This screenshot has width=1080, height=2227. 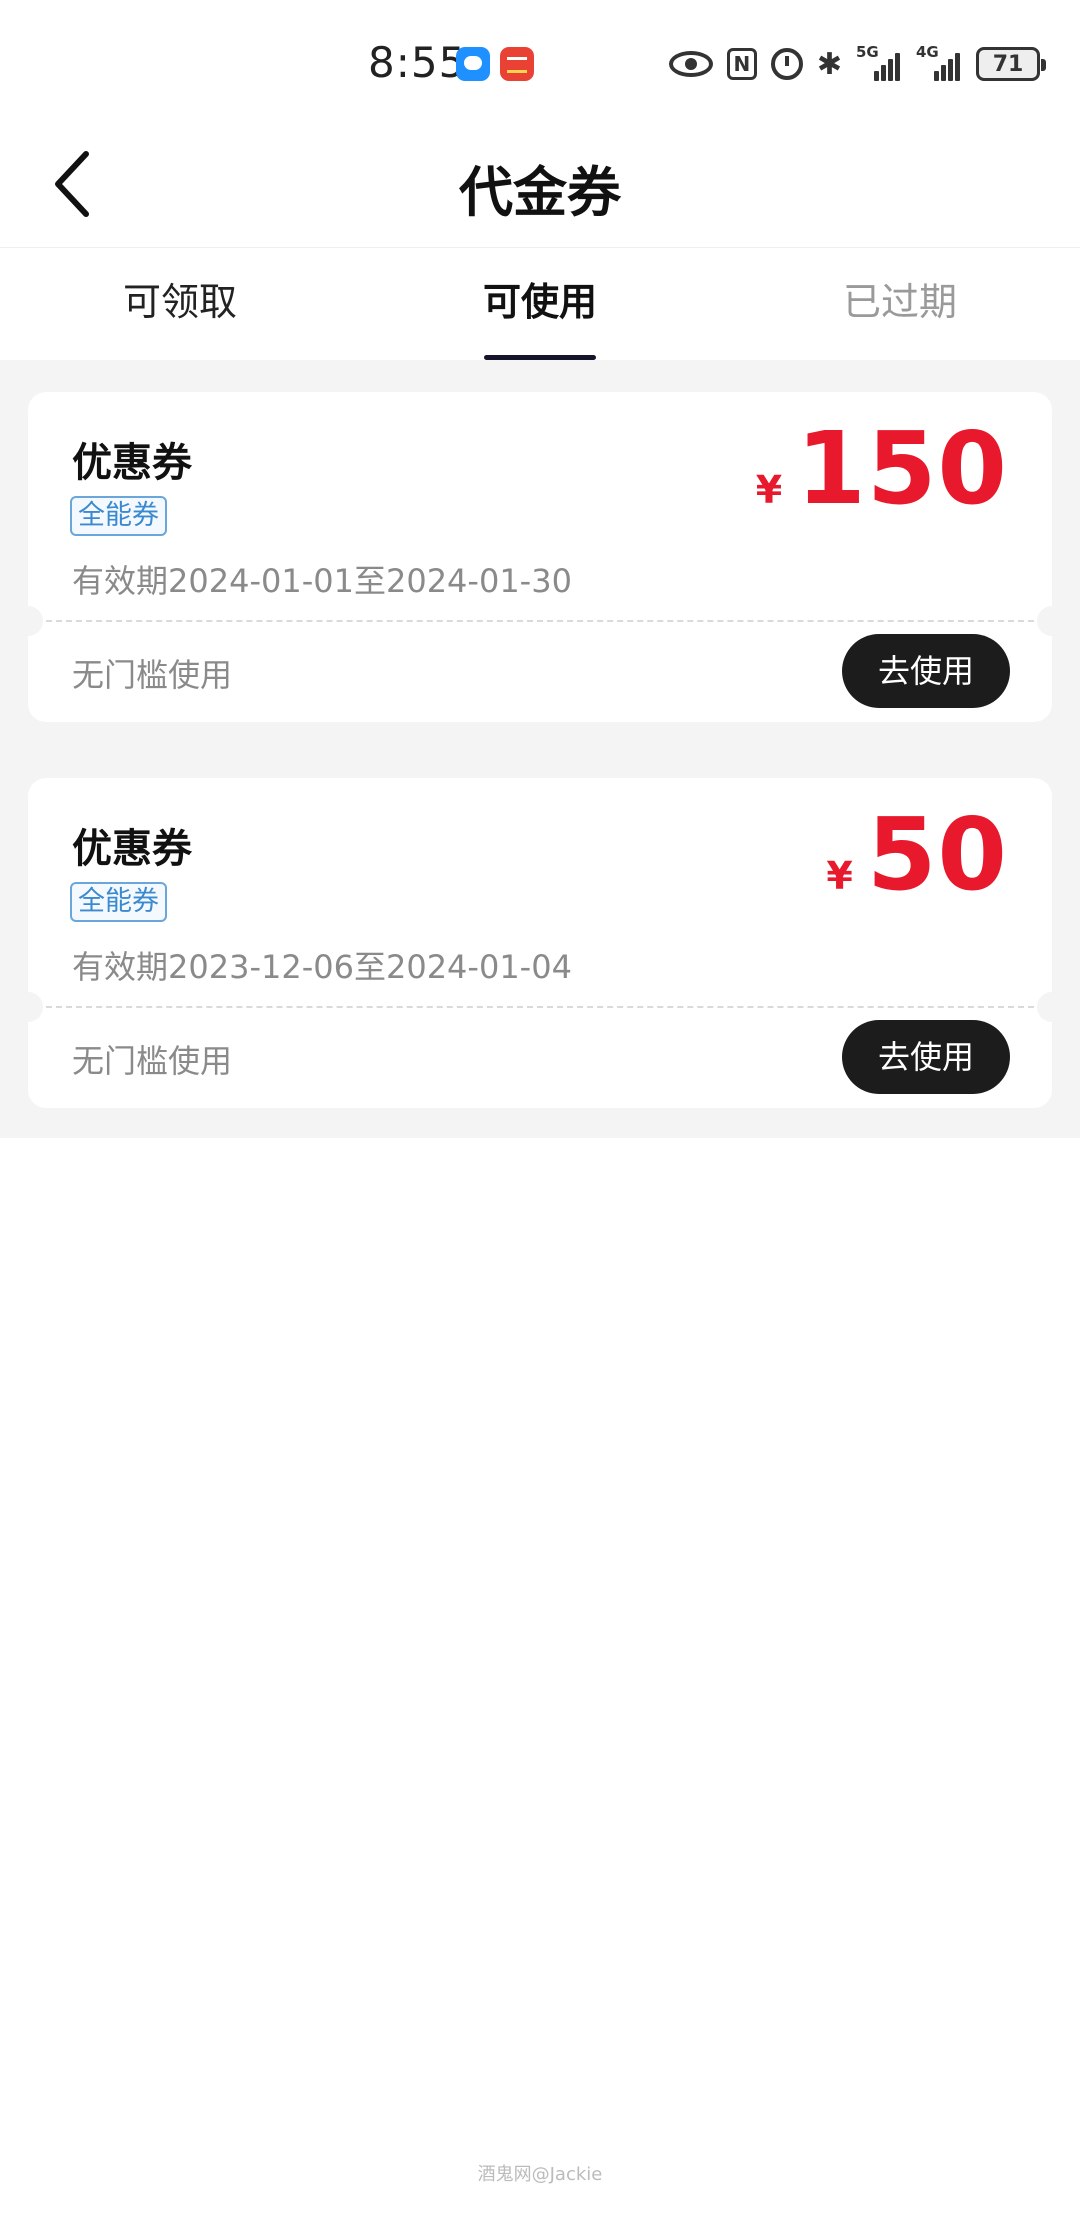 What do you see at coordinates (540, 2174) in the screenshot?
I see `watermark: 酒鬼网@Jackie` at bounding box center [540, 2174].